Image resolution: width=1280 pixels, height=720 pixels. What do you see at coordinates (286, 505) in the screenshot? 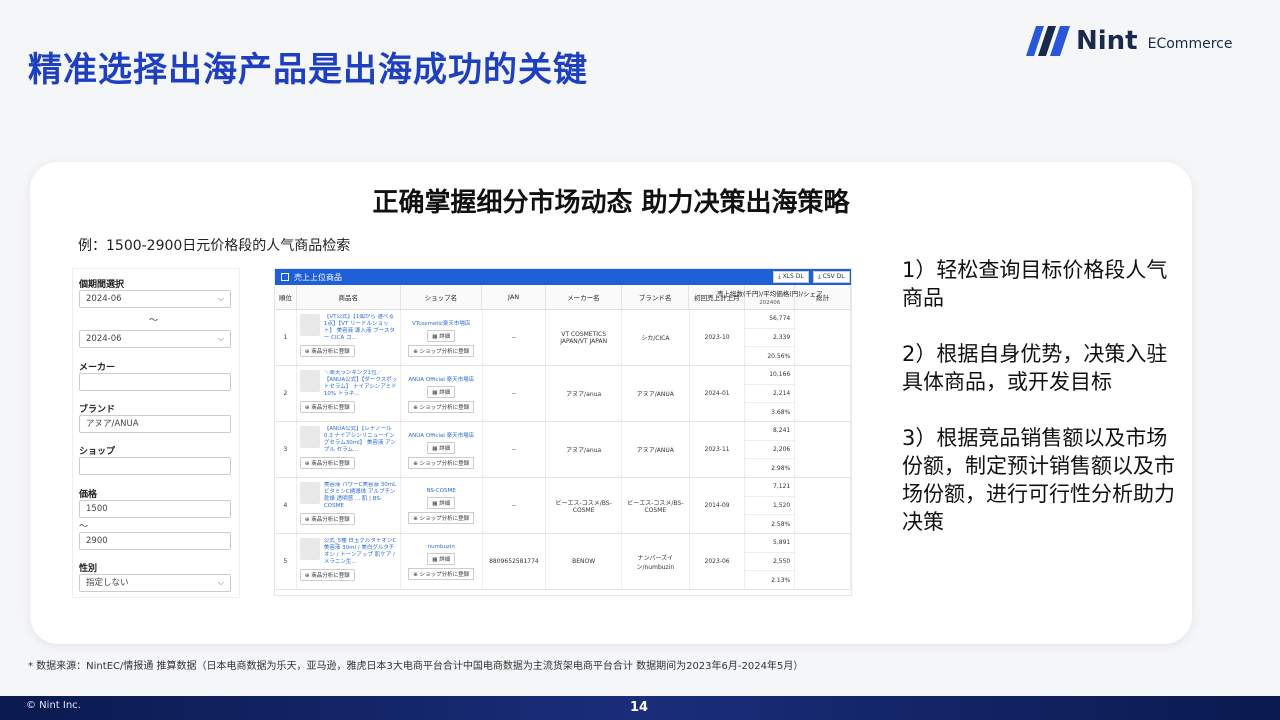
I see `rank-cell: 4` at bounding box center [286, 505].